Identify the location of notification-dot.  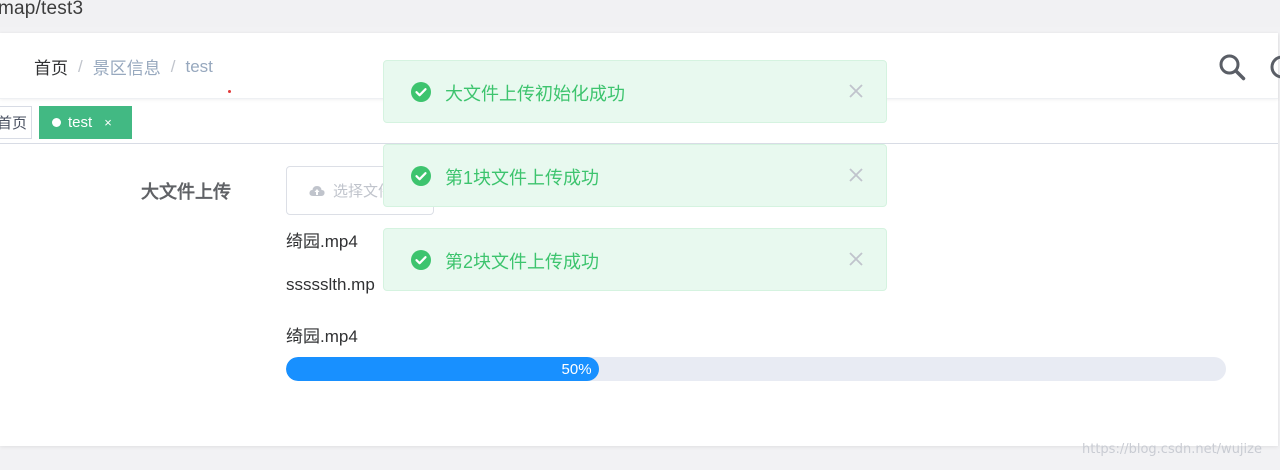
(229, 91).